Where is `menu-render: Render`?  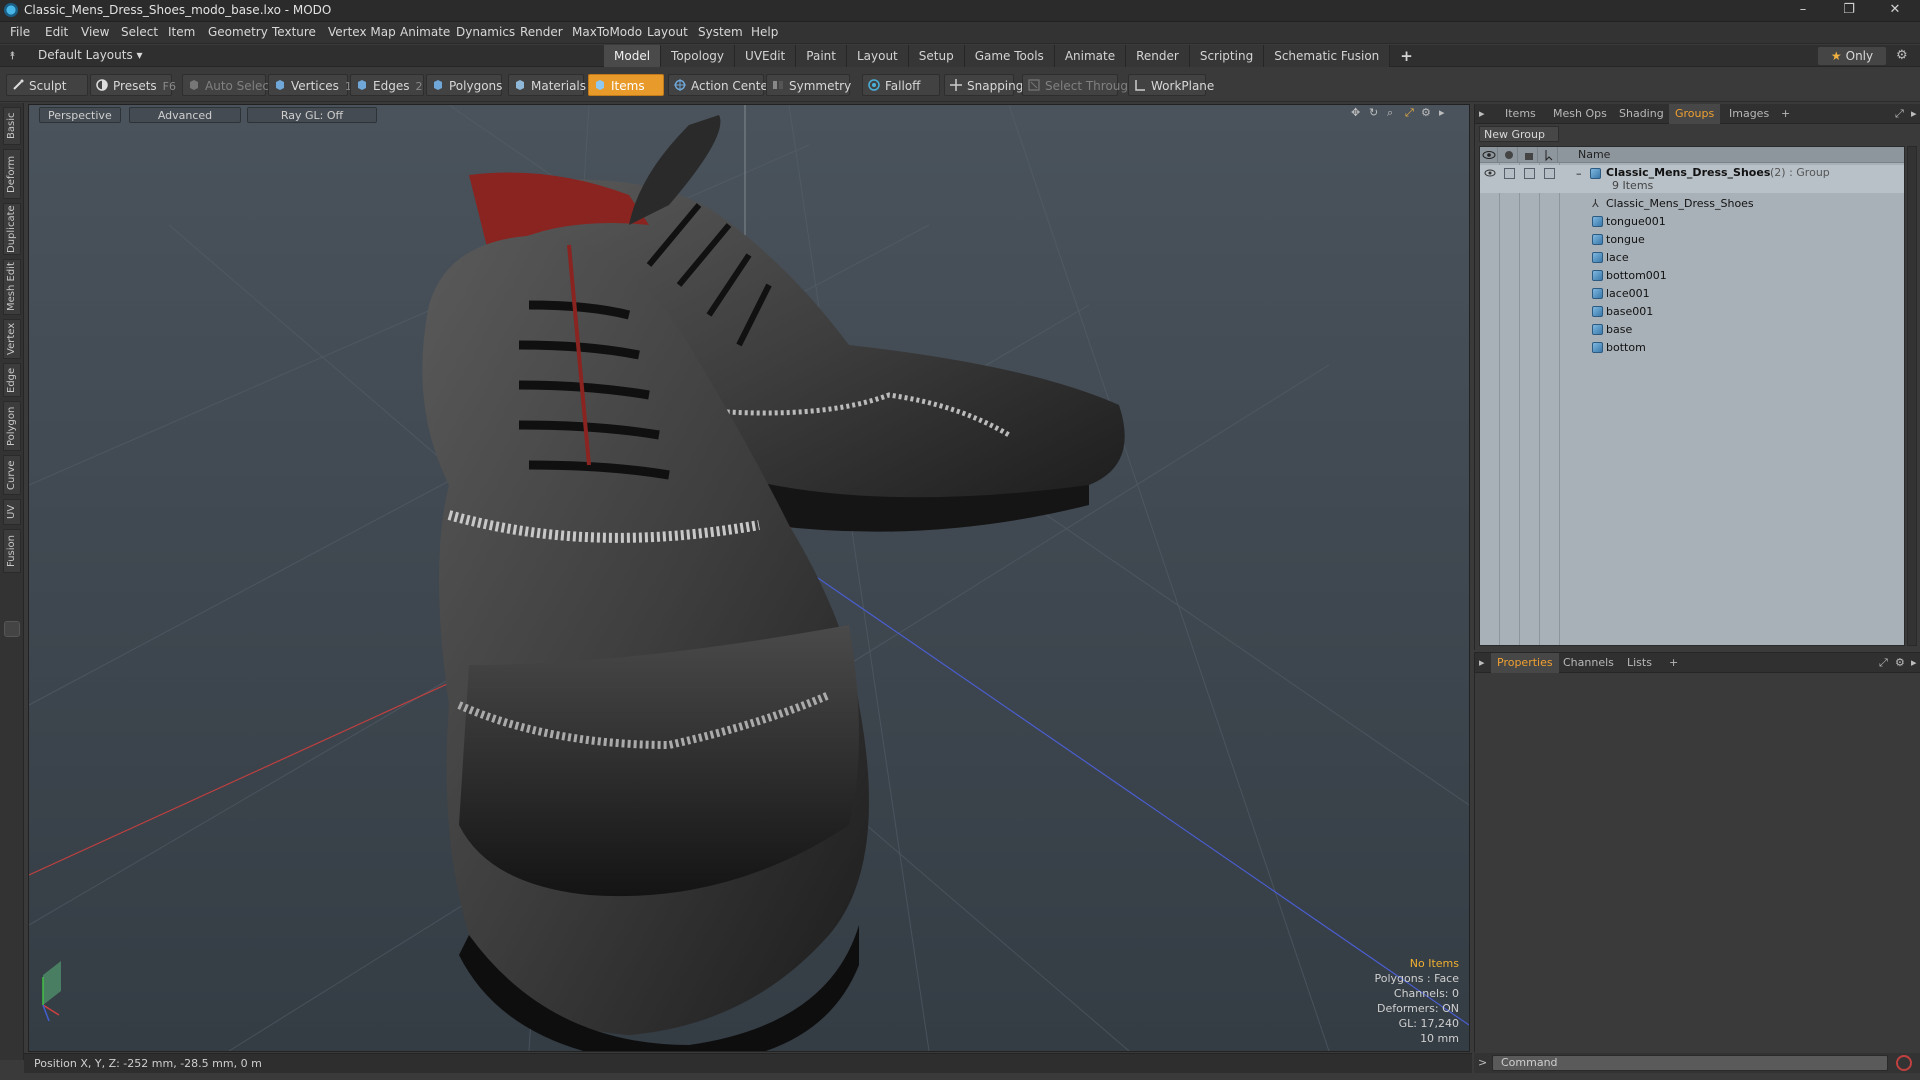
menu-render: Render is located at coordinates (541, 32).